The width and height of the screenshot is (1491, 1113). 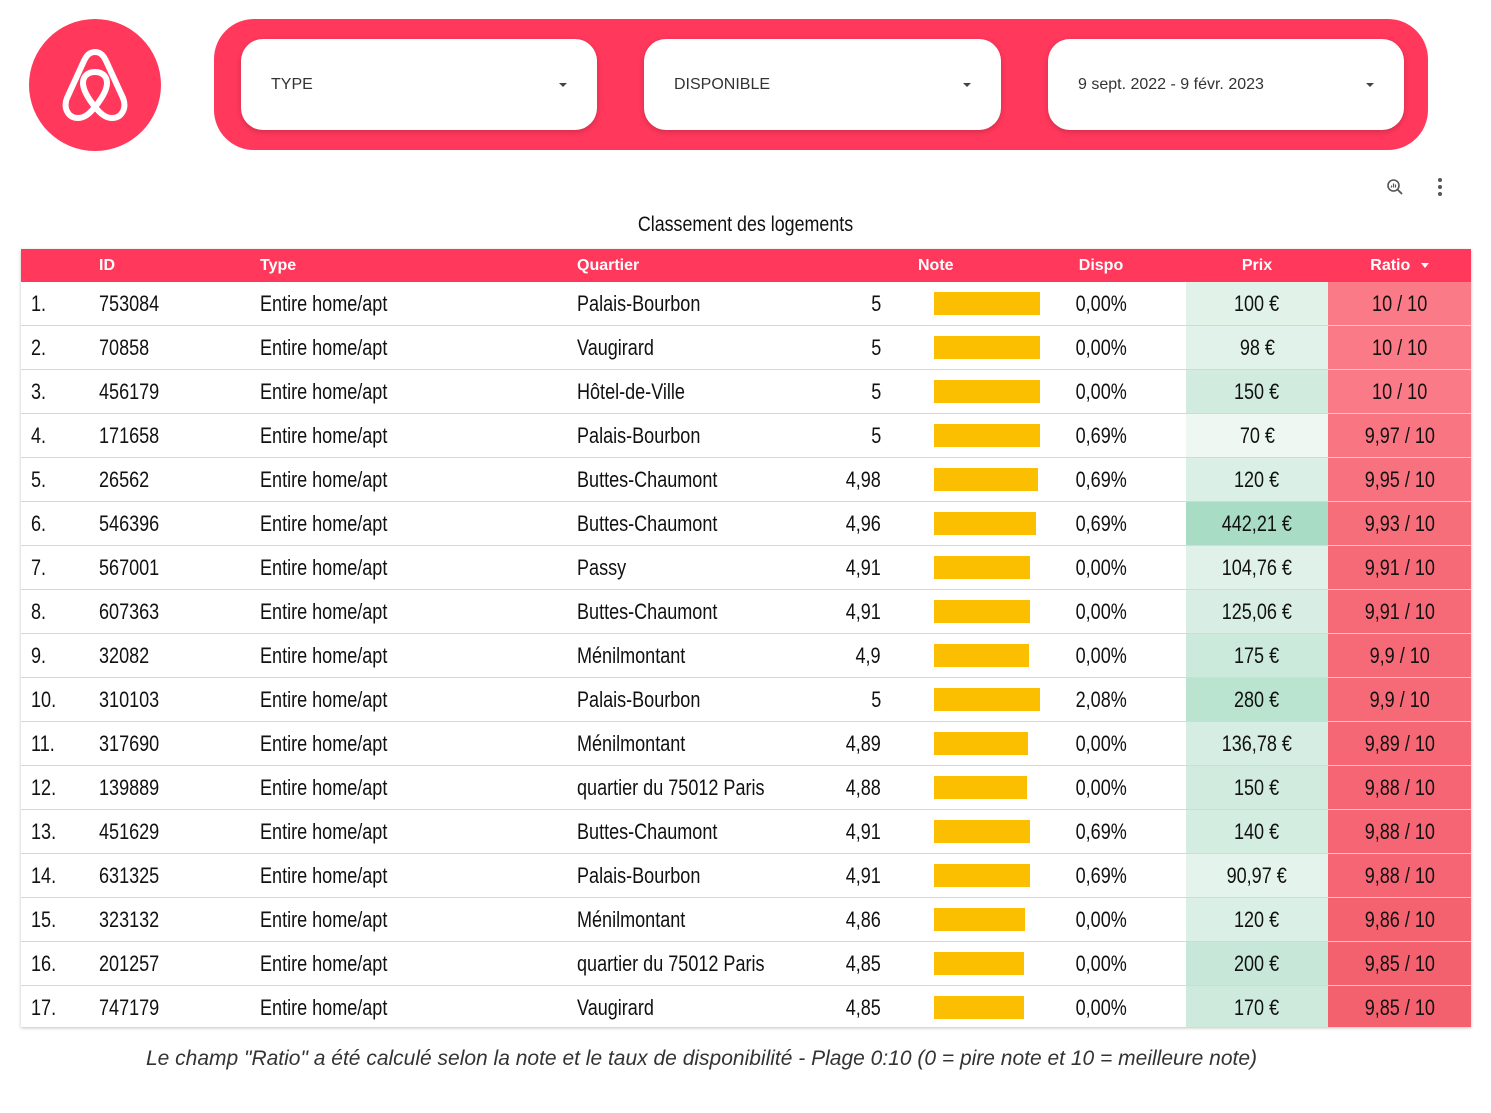 What do you see at coordinates (868, 655) in the screenshot?
I see `note-value: 4,9` at bounding box center [868, 655].